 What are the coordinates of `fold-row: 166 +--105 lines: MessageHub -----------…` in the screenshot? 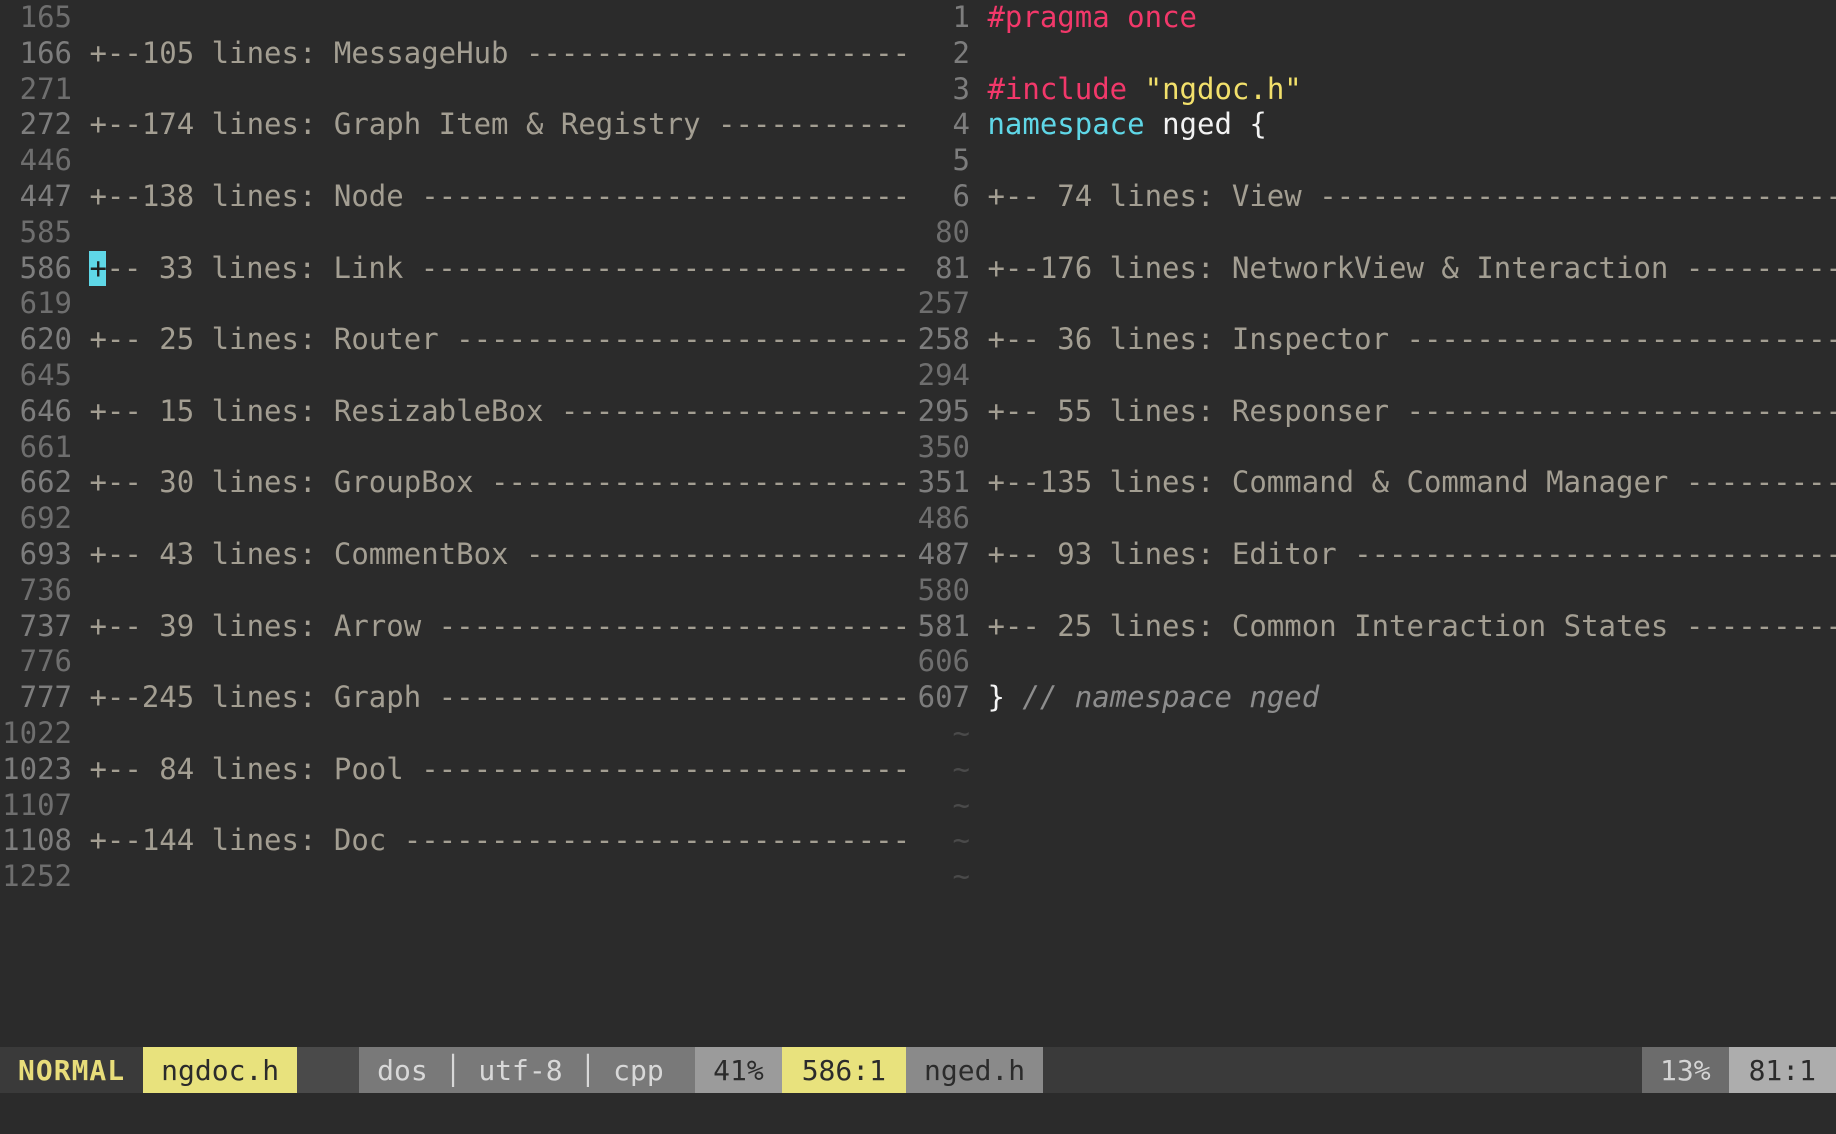 It's located at (453, 54).